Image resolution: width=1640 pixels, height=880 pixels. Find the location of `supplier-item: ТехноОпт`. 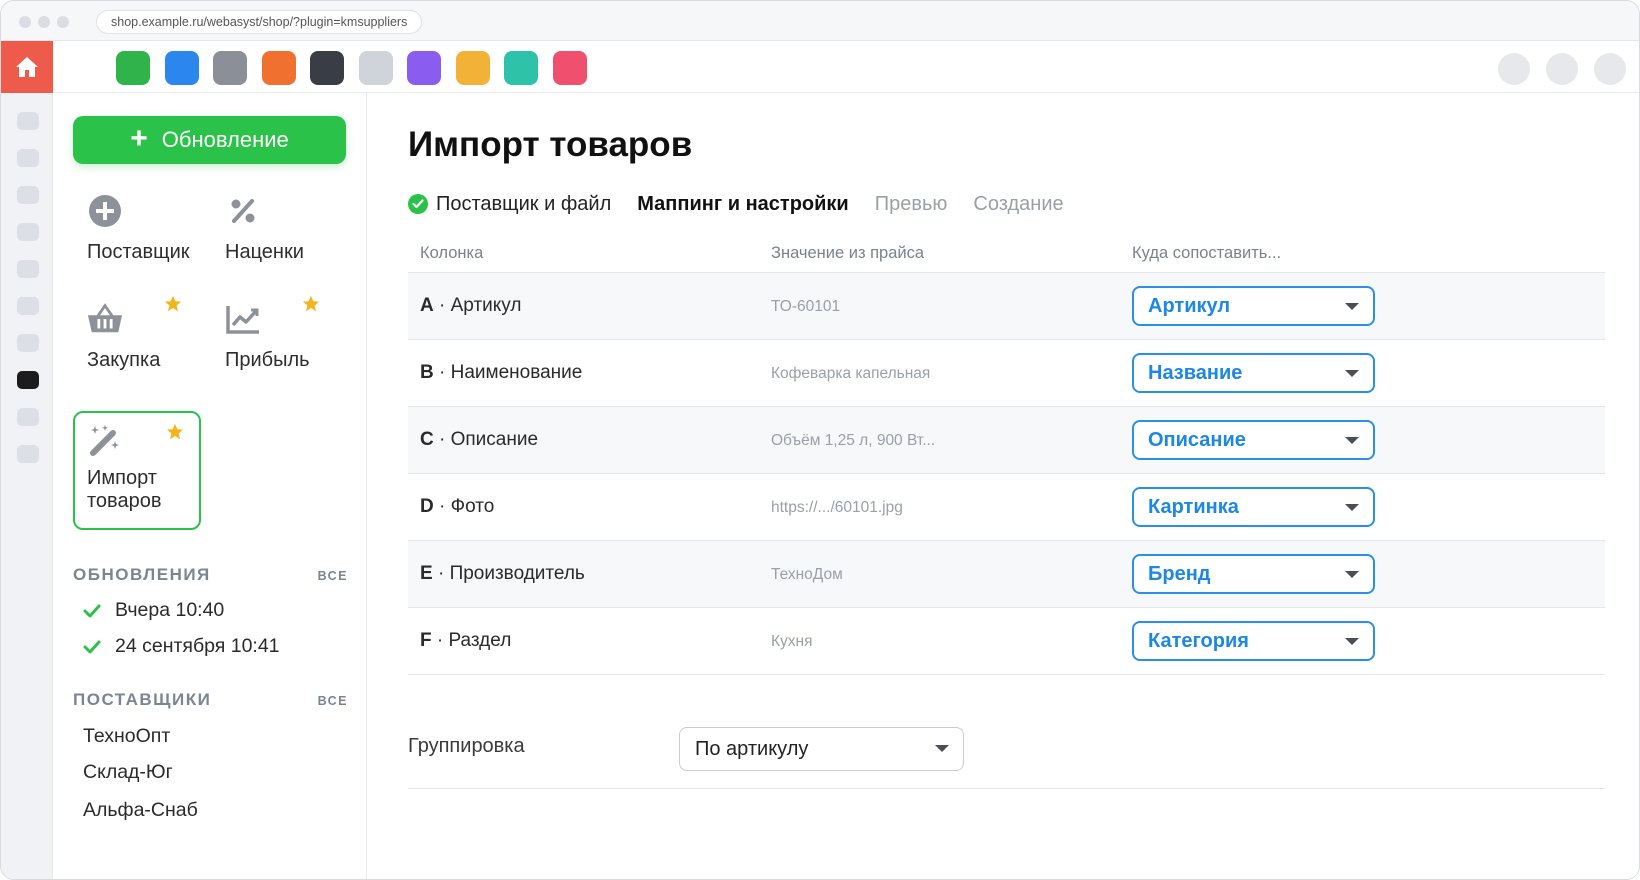

supplier-item: ТехноОпт is located at coordinates (126, 736).